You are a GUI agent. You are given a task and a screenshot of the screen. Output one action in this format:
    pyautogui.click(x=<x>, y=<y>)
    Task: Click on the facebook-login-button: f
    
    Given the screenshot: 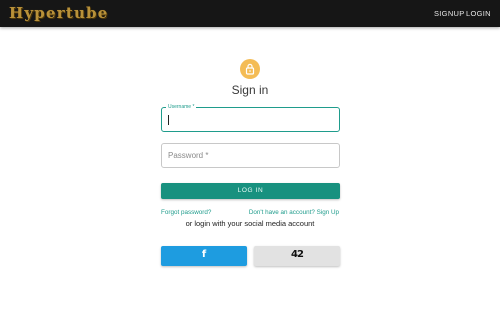 What is the action you would take?
    pyautogui.click(x=204, y=256)
    